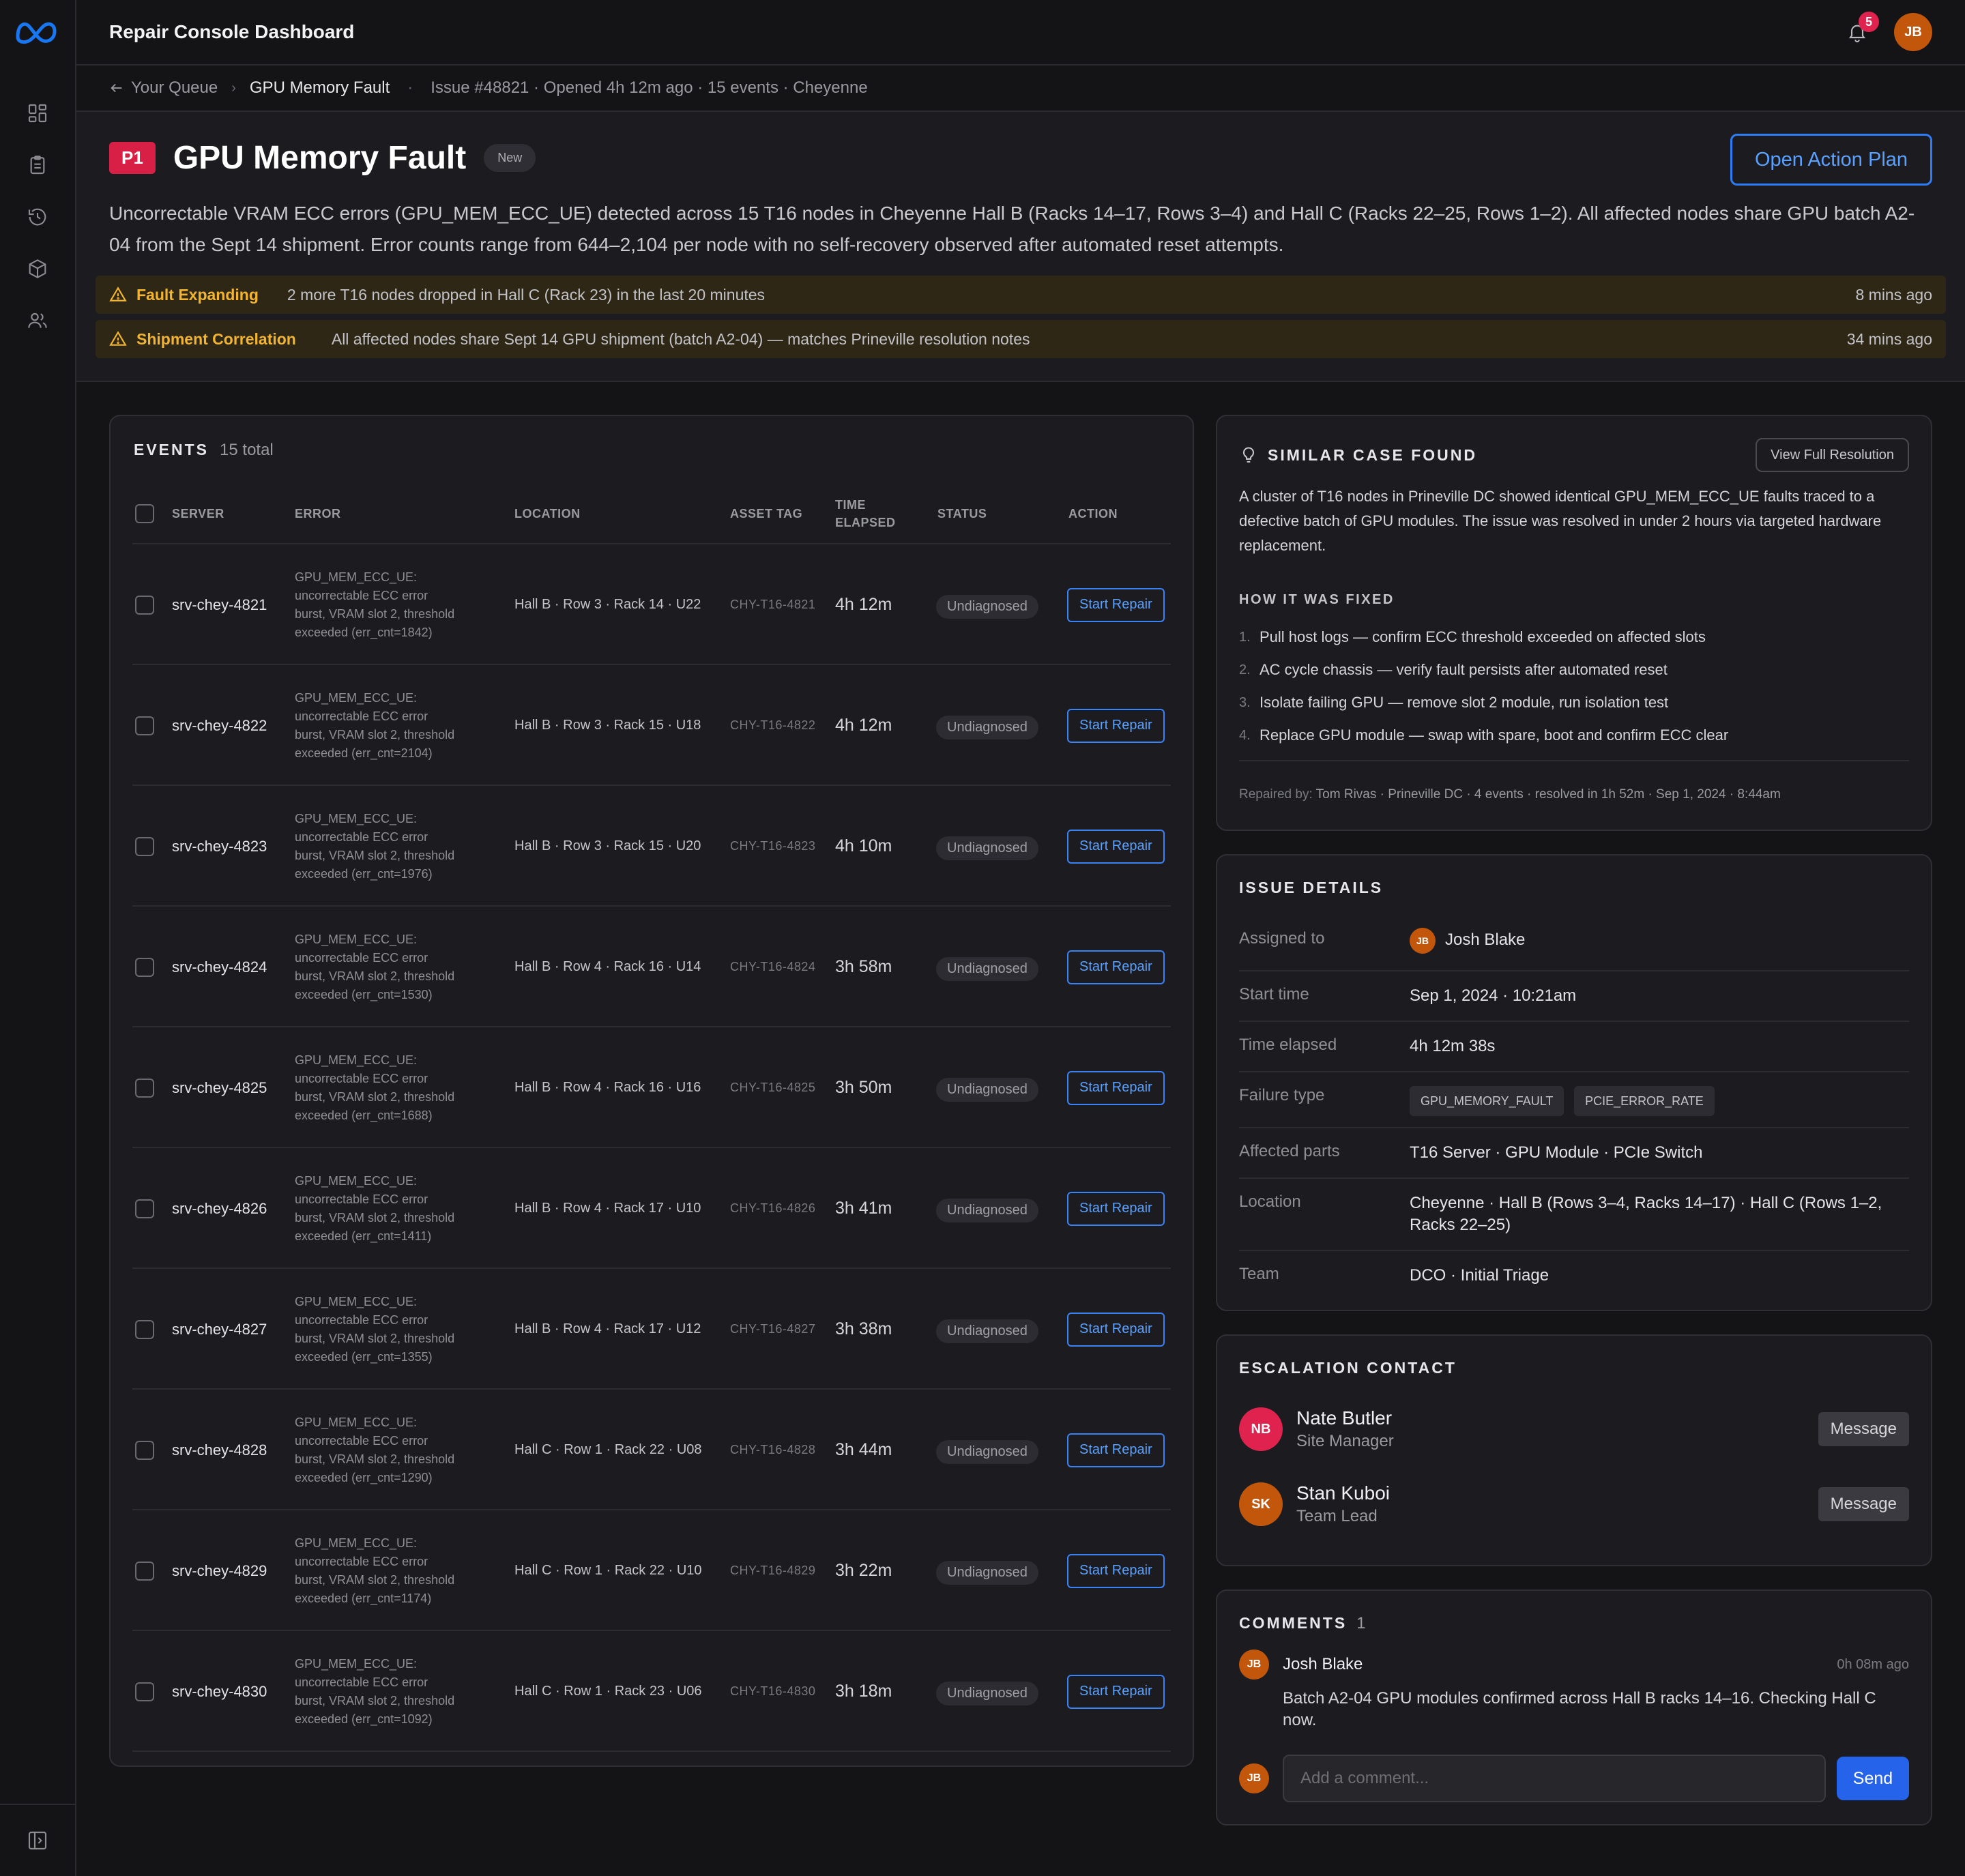 The width and height of the screenshot is (1965, 1876). Describe the element at coordinates (219, 604) in the screenshot. I see `server-name: srv-chey-4821` at that location.